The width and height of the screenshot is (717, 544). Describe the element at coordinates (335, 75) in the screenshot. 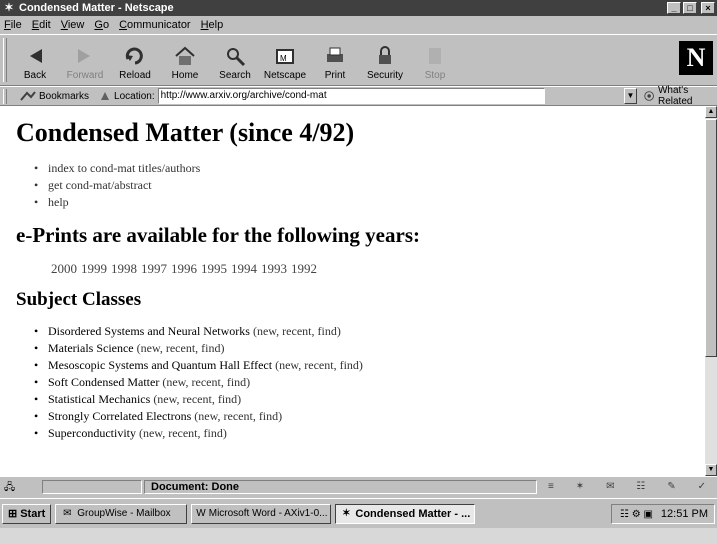

I see `toolbar-button-label: Print` at that location.